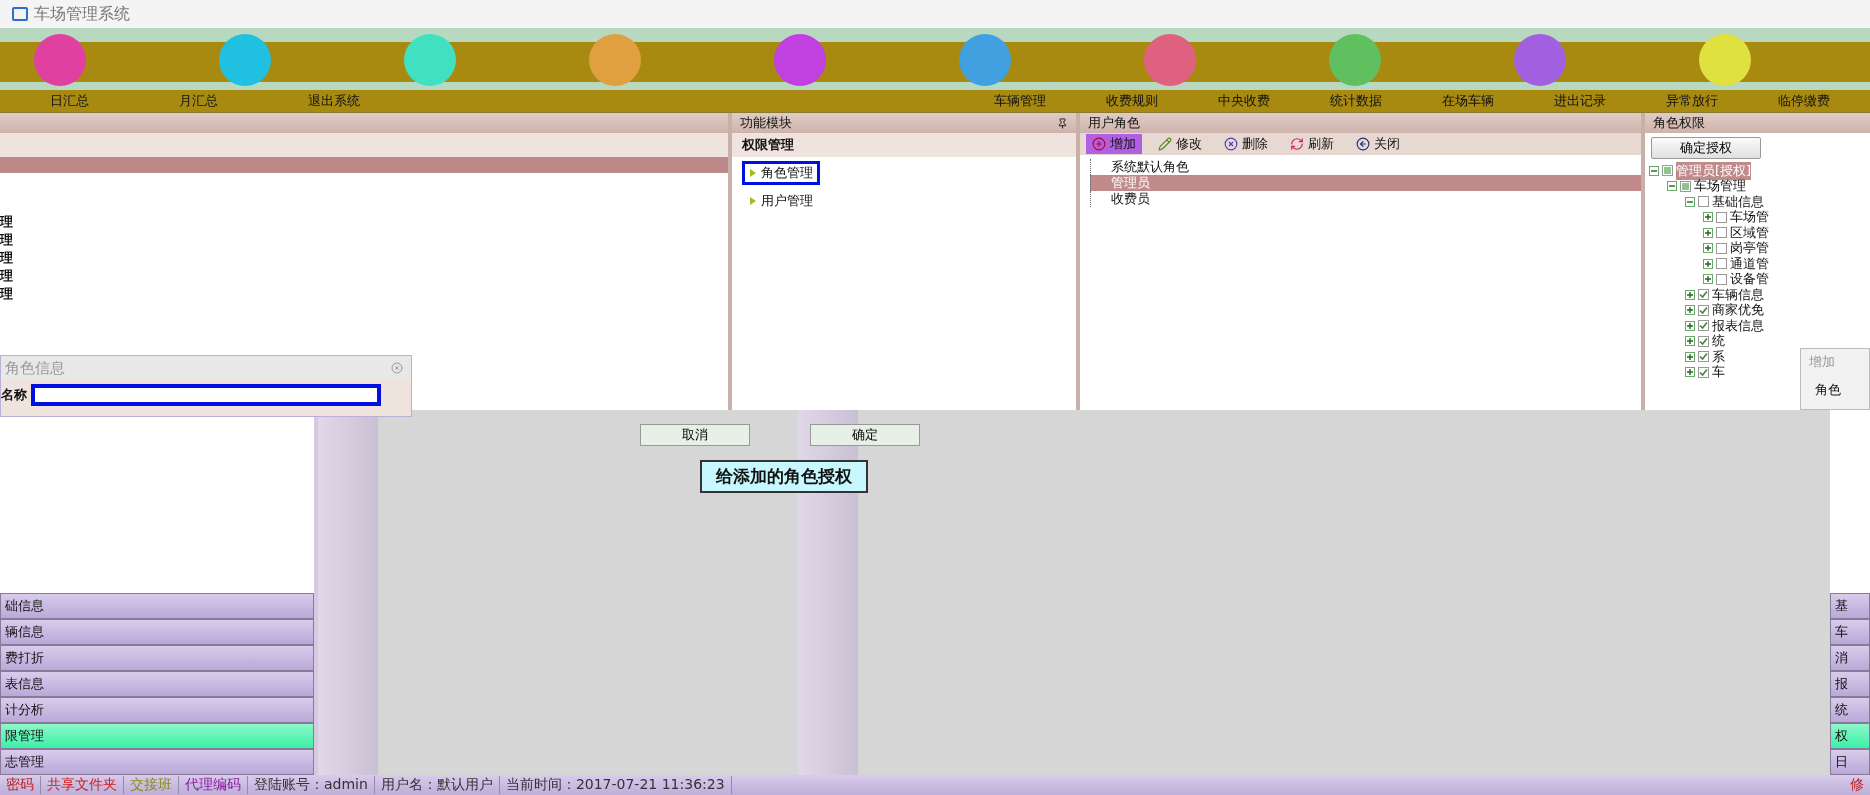 Image resolution: width=1870 pixels, height=795 pixels. Describe the element at coordinates (784, 476) in the screenshot. I see `tooltip: 给添加的角色授权` at that location.